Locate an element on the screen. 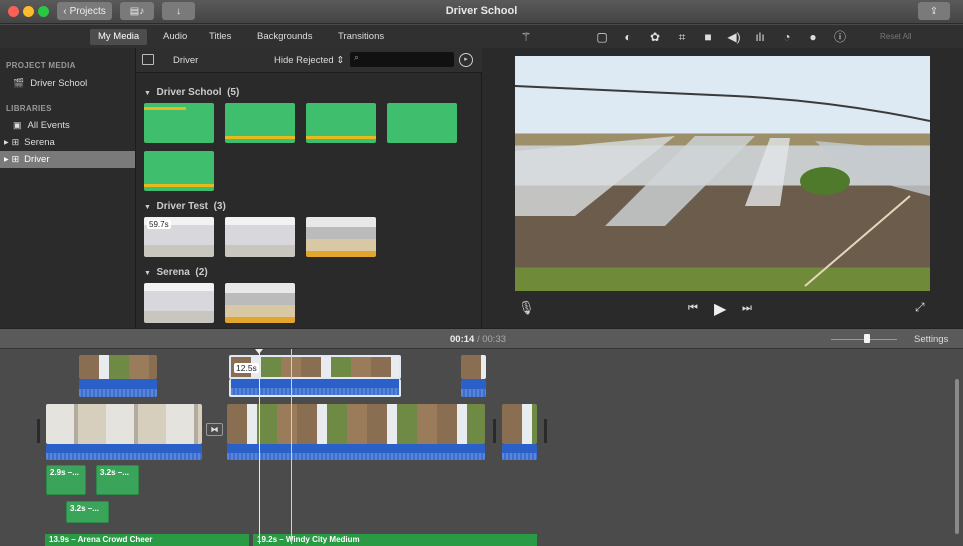  sidebar-item-all-events: ▣ All Events is located at coordinates (67, 125).